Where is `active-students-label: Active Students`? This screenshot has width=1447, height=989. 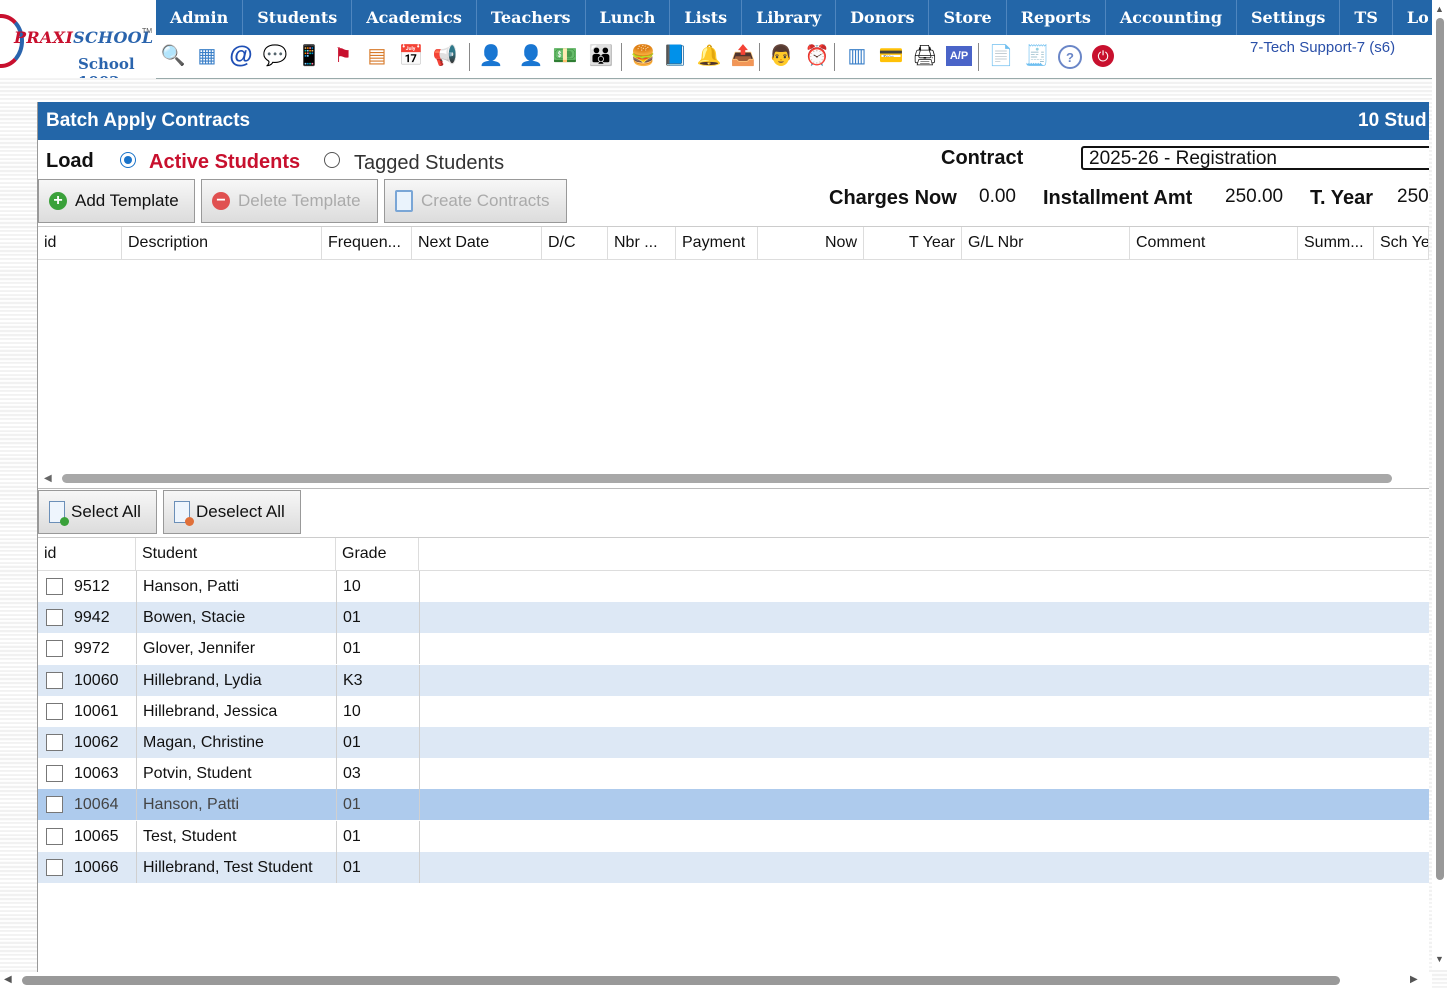
active-students-label: Active Students is located at coordinates (224, 162).